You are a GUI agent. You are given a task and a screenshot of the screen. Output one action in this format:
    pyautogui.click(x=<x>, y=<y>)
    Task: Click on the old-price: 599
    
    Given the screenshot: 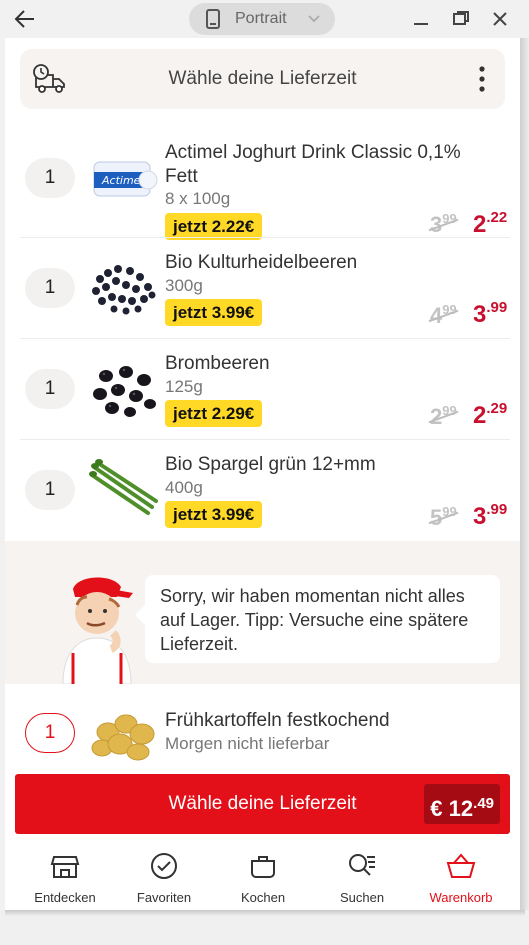 What is the action you would take?
    pyautogui.click(x=443, y=517)
    